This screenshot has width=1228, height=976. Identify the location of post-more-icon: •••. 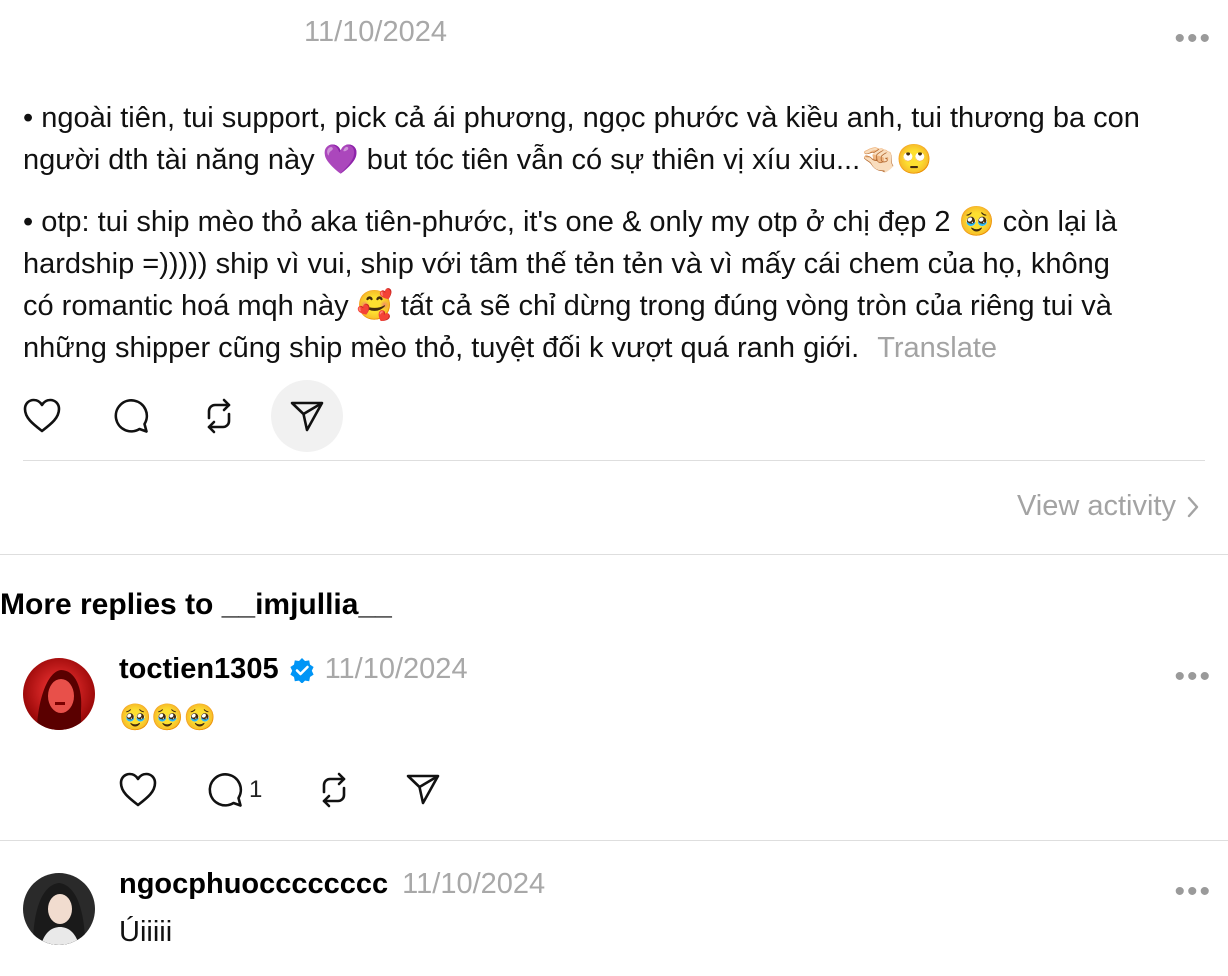
(1193, 39).